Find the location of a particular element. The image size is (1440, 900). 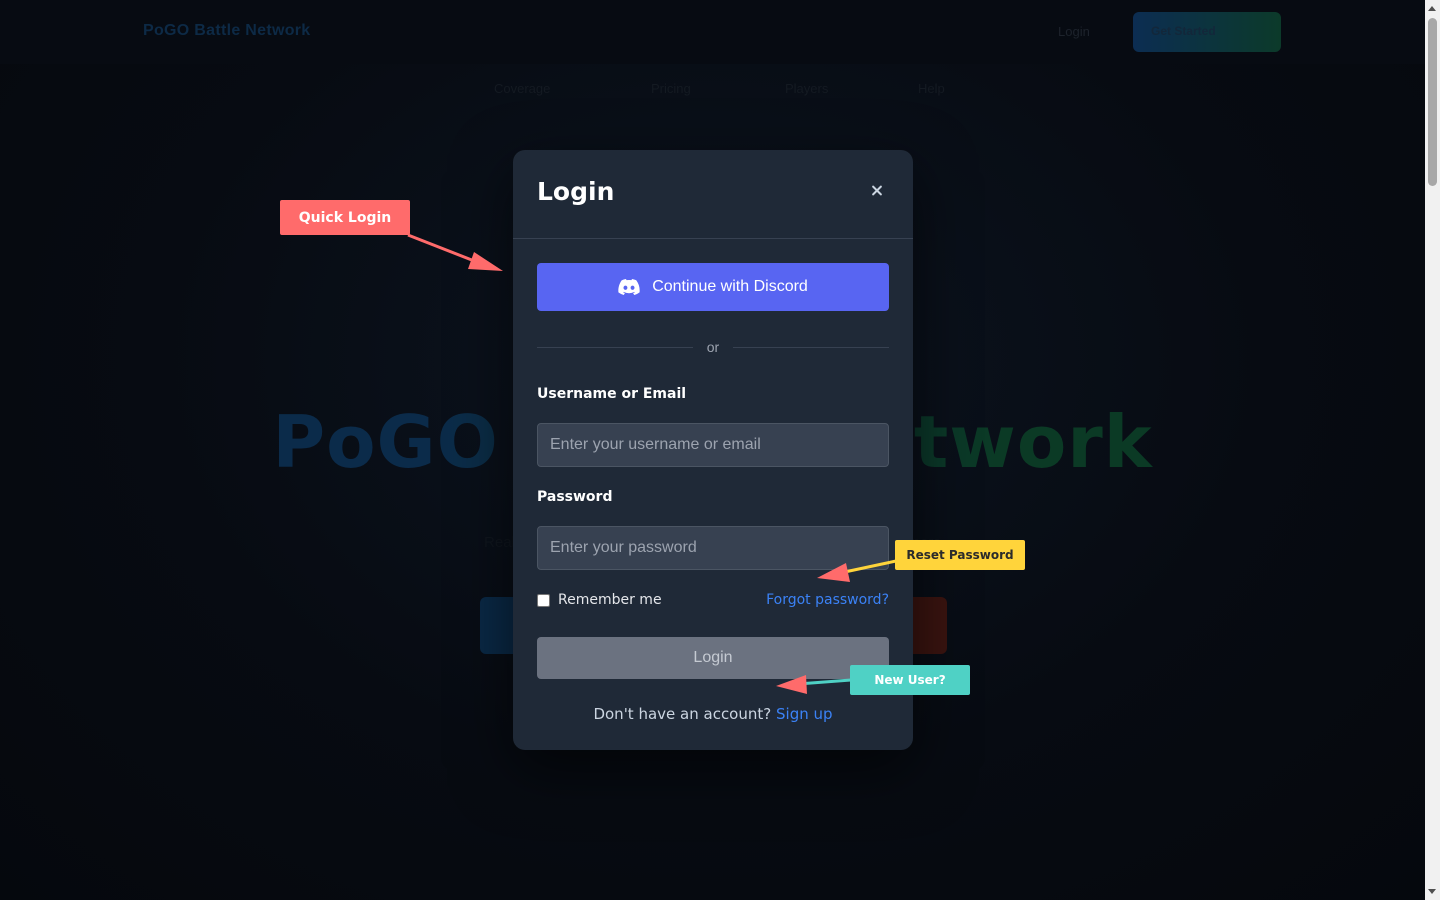

header-cta-button: Get Started is located at coordinates (1207, 32).